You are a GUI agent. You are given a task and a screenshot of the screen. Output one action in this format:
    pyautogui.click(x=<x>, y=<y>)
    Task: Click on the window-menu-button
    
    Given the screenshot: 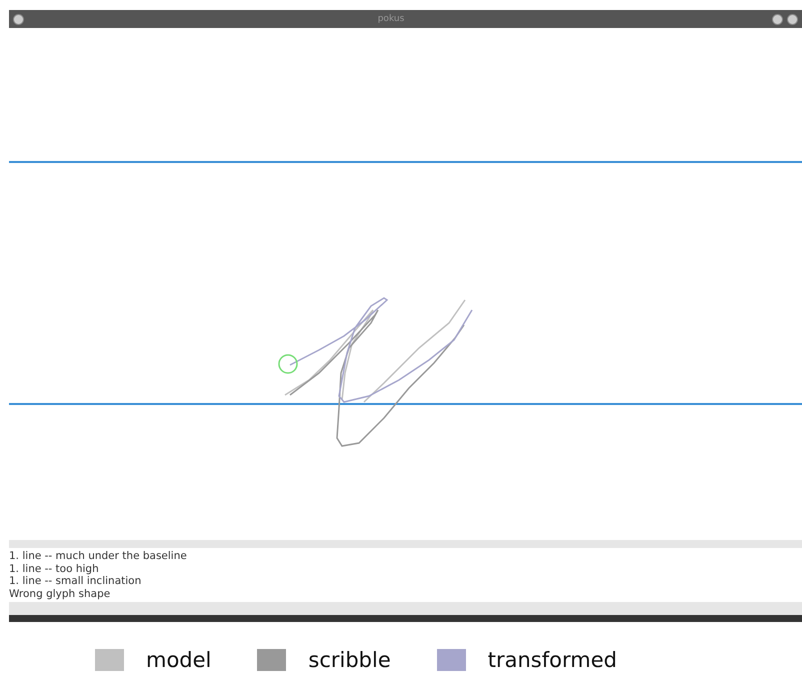 What is the action you would take?
    pyautogui.click(x=18, y=19)
    